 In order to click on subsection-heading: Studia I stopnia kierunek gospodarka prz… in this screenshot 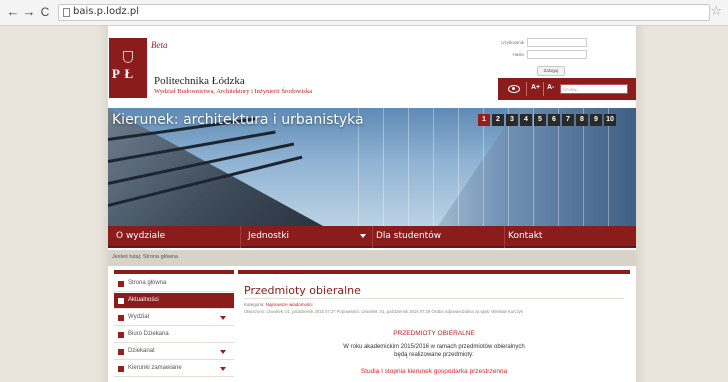, I will do `click(434, 371)`.